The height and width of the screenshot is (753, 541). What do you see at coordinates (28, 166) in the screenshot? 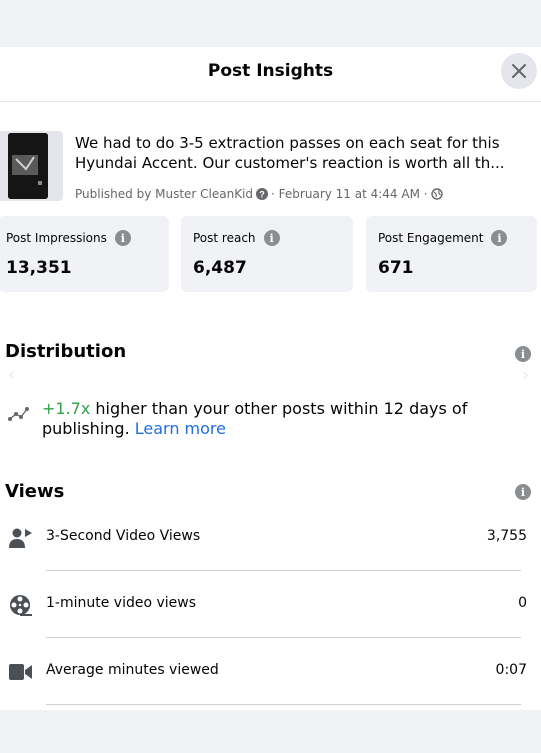
I see `video-thumbnail-image` at bounding box center [28, 166].